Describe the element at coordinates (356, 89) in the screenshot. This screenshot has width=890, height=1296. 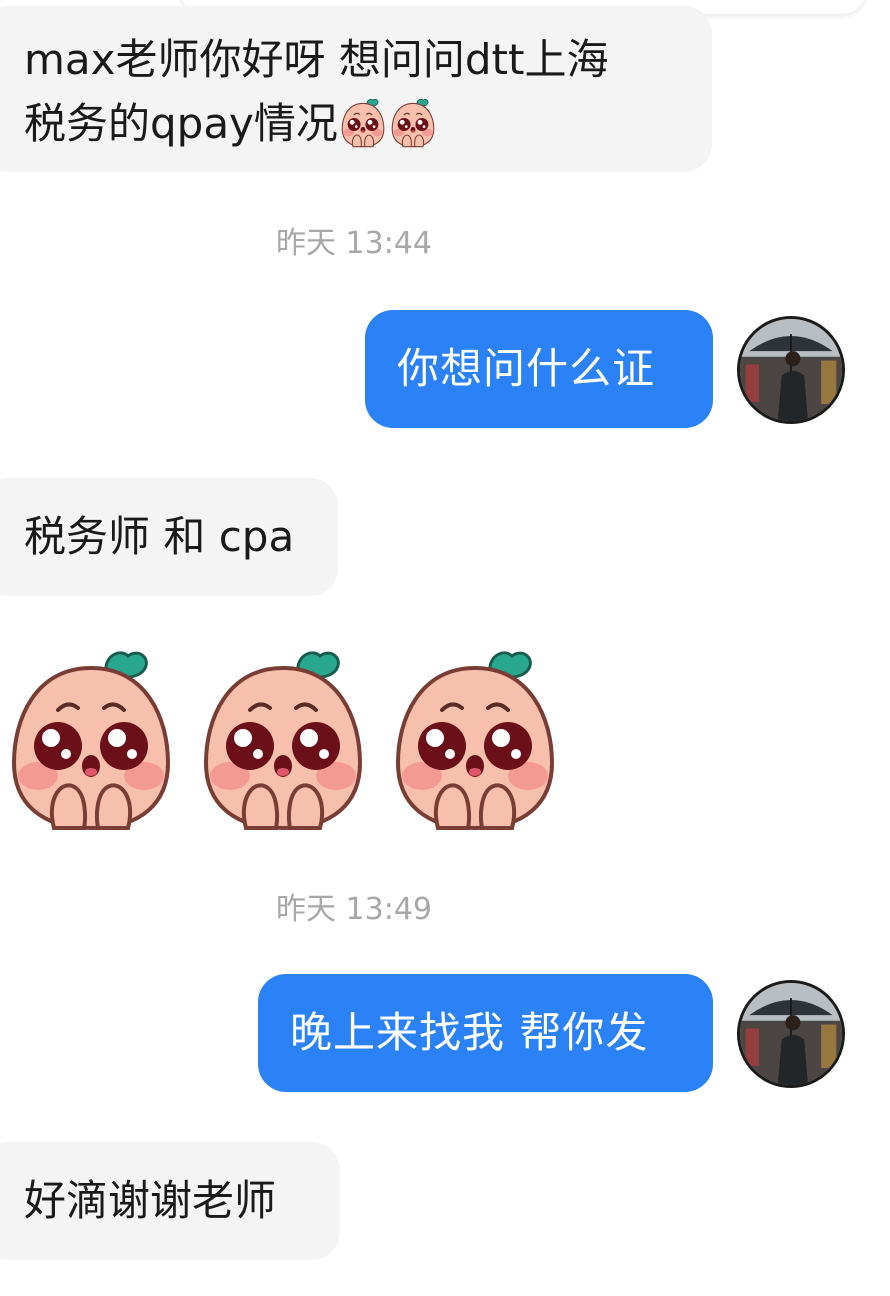
I see `message-bubble-incoming: max老师你好呀 想问问dtt上海 税务的qpay情况` at that location.